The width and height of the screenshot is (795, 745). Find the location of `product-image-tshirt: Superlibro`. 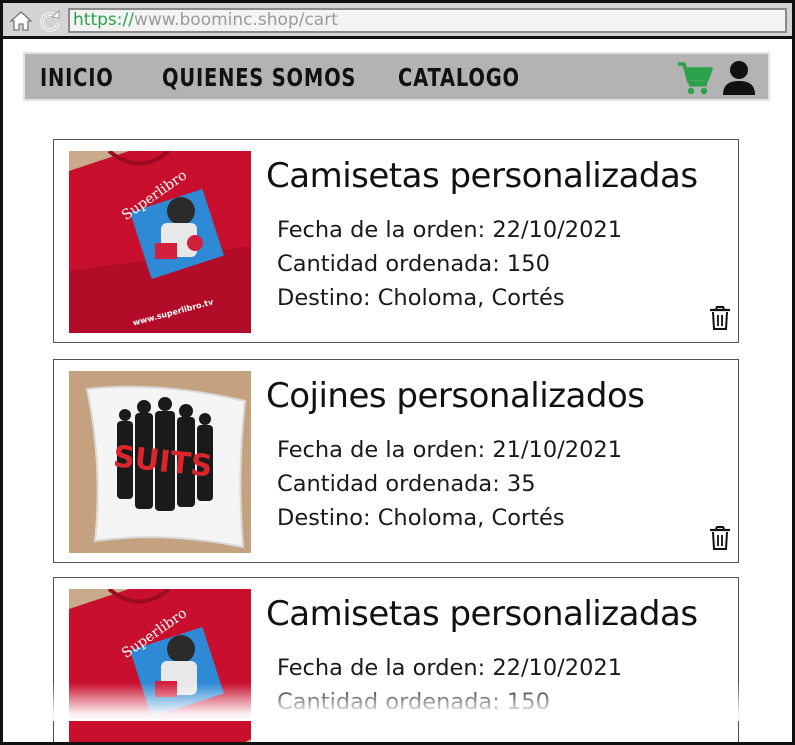

product-image-tshirt: Superlibro is located at coordinates (160, 665).